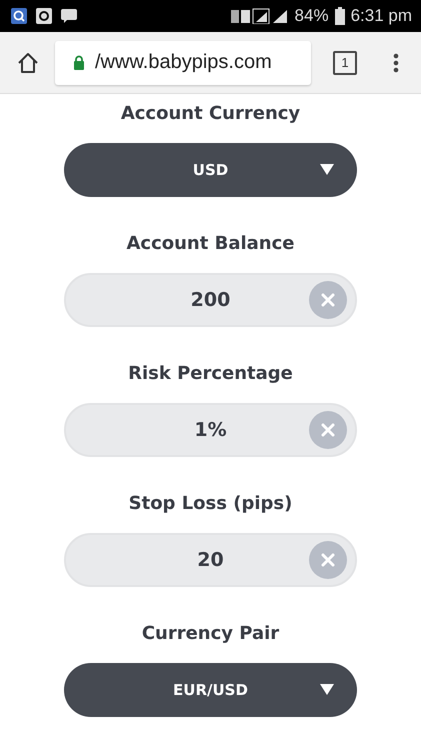 The image size is (421, 750). Describe the element at coordinates (339, 16) in the screenshot. I see `battery-icon` at that location.